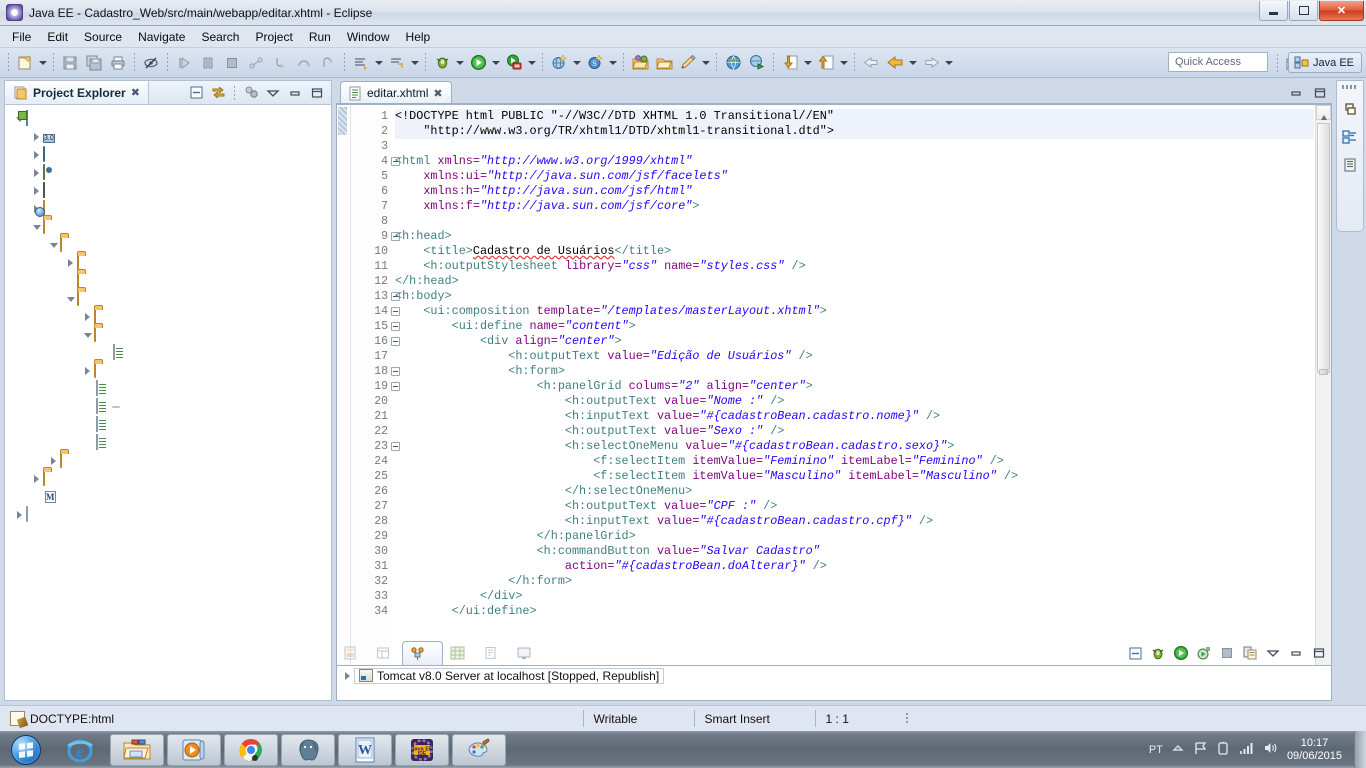  I want to click on run-dropdown-icon, so click(496, 63).